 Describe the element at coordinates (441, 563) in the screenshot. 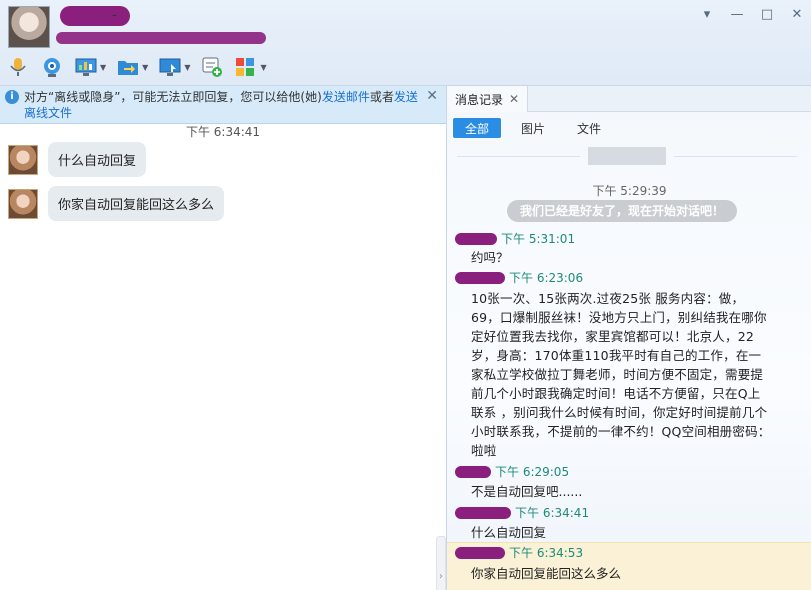

I see `collapse-panel-handle: ›` at that location.